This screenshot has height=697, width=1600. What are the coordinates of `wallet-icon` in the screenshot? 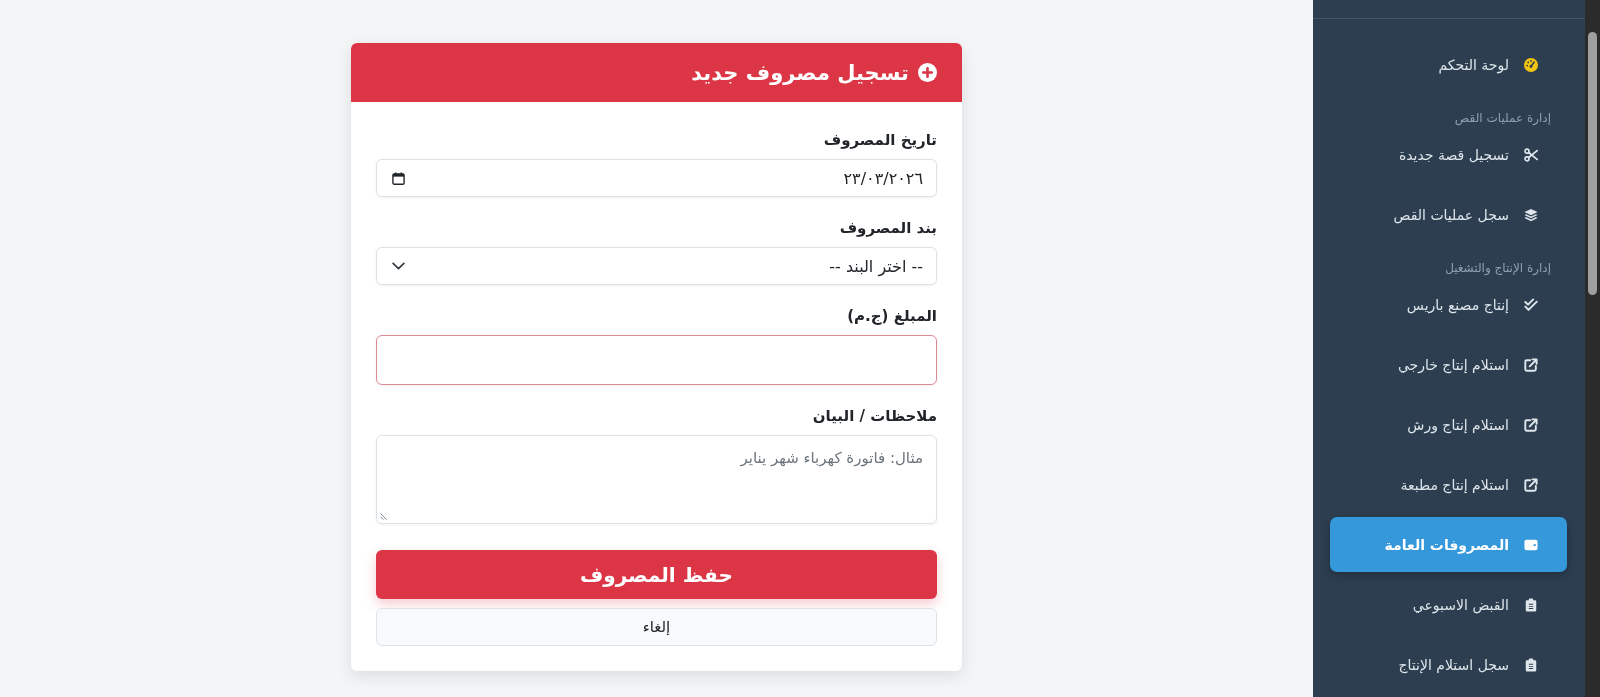 It's located at (1531, 544).